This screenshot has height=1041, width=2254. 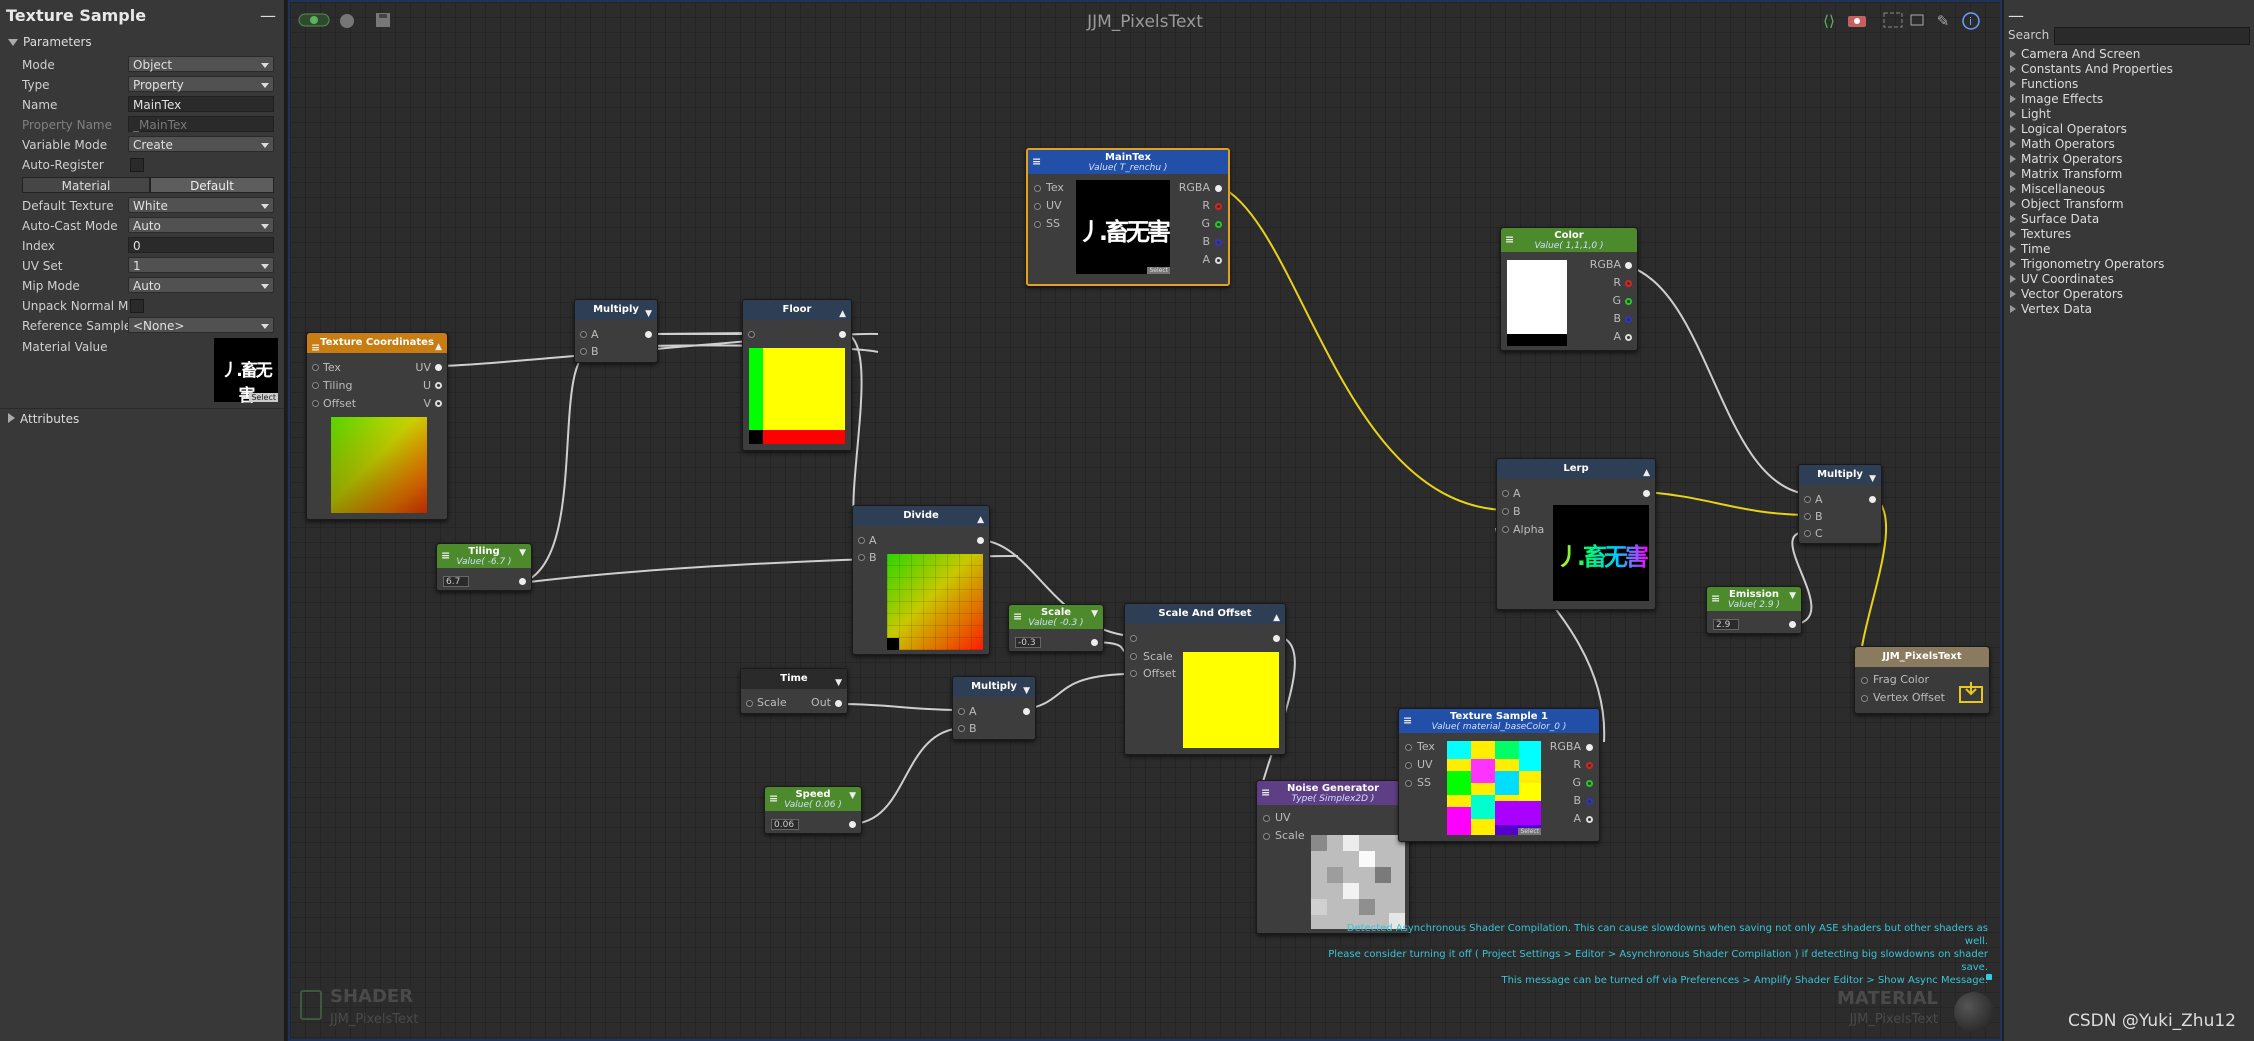 What do you see at coordinates (201, 285) in the screenshot?
I see `mip-mode-dropdown: Auto` at bounding box center [201, 285].